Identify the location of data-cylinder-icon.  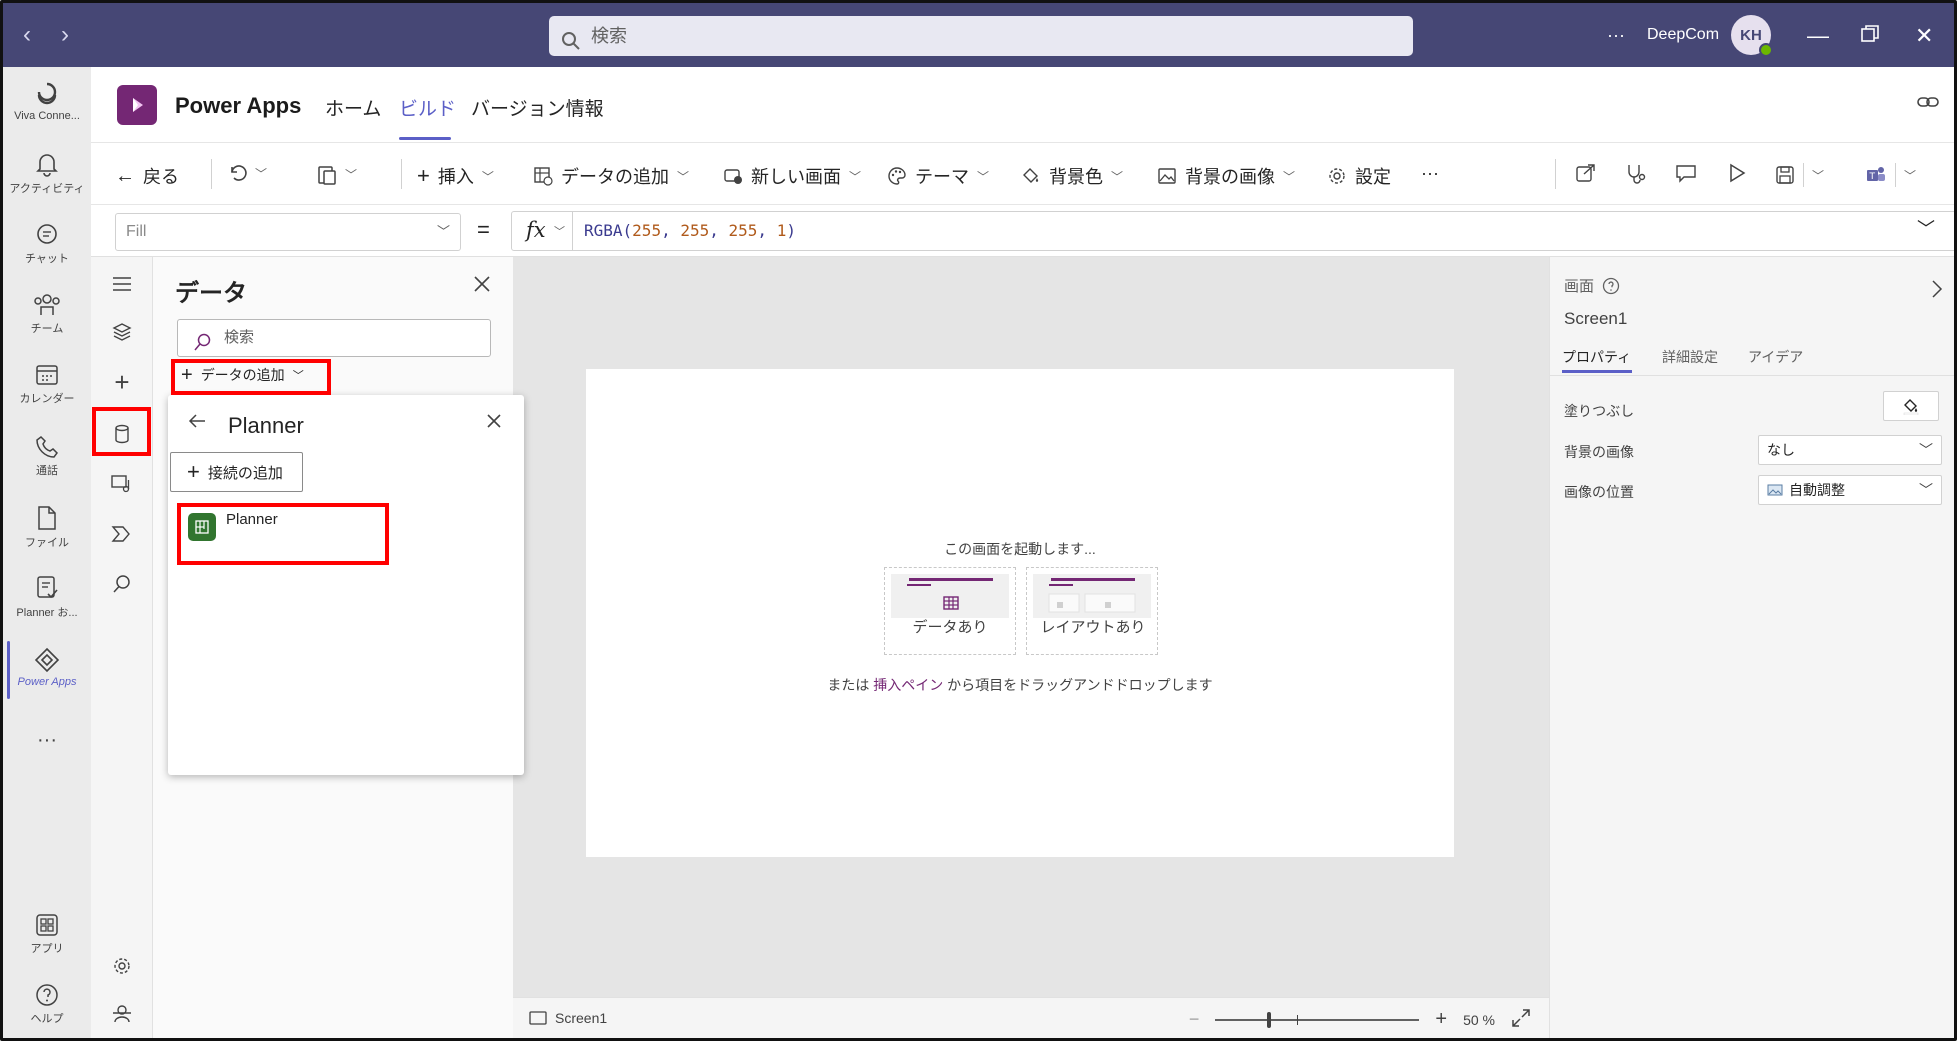
(122, 434).